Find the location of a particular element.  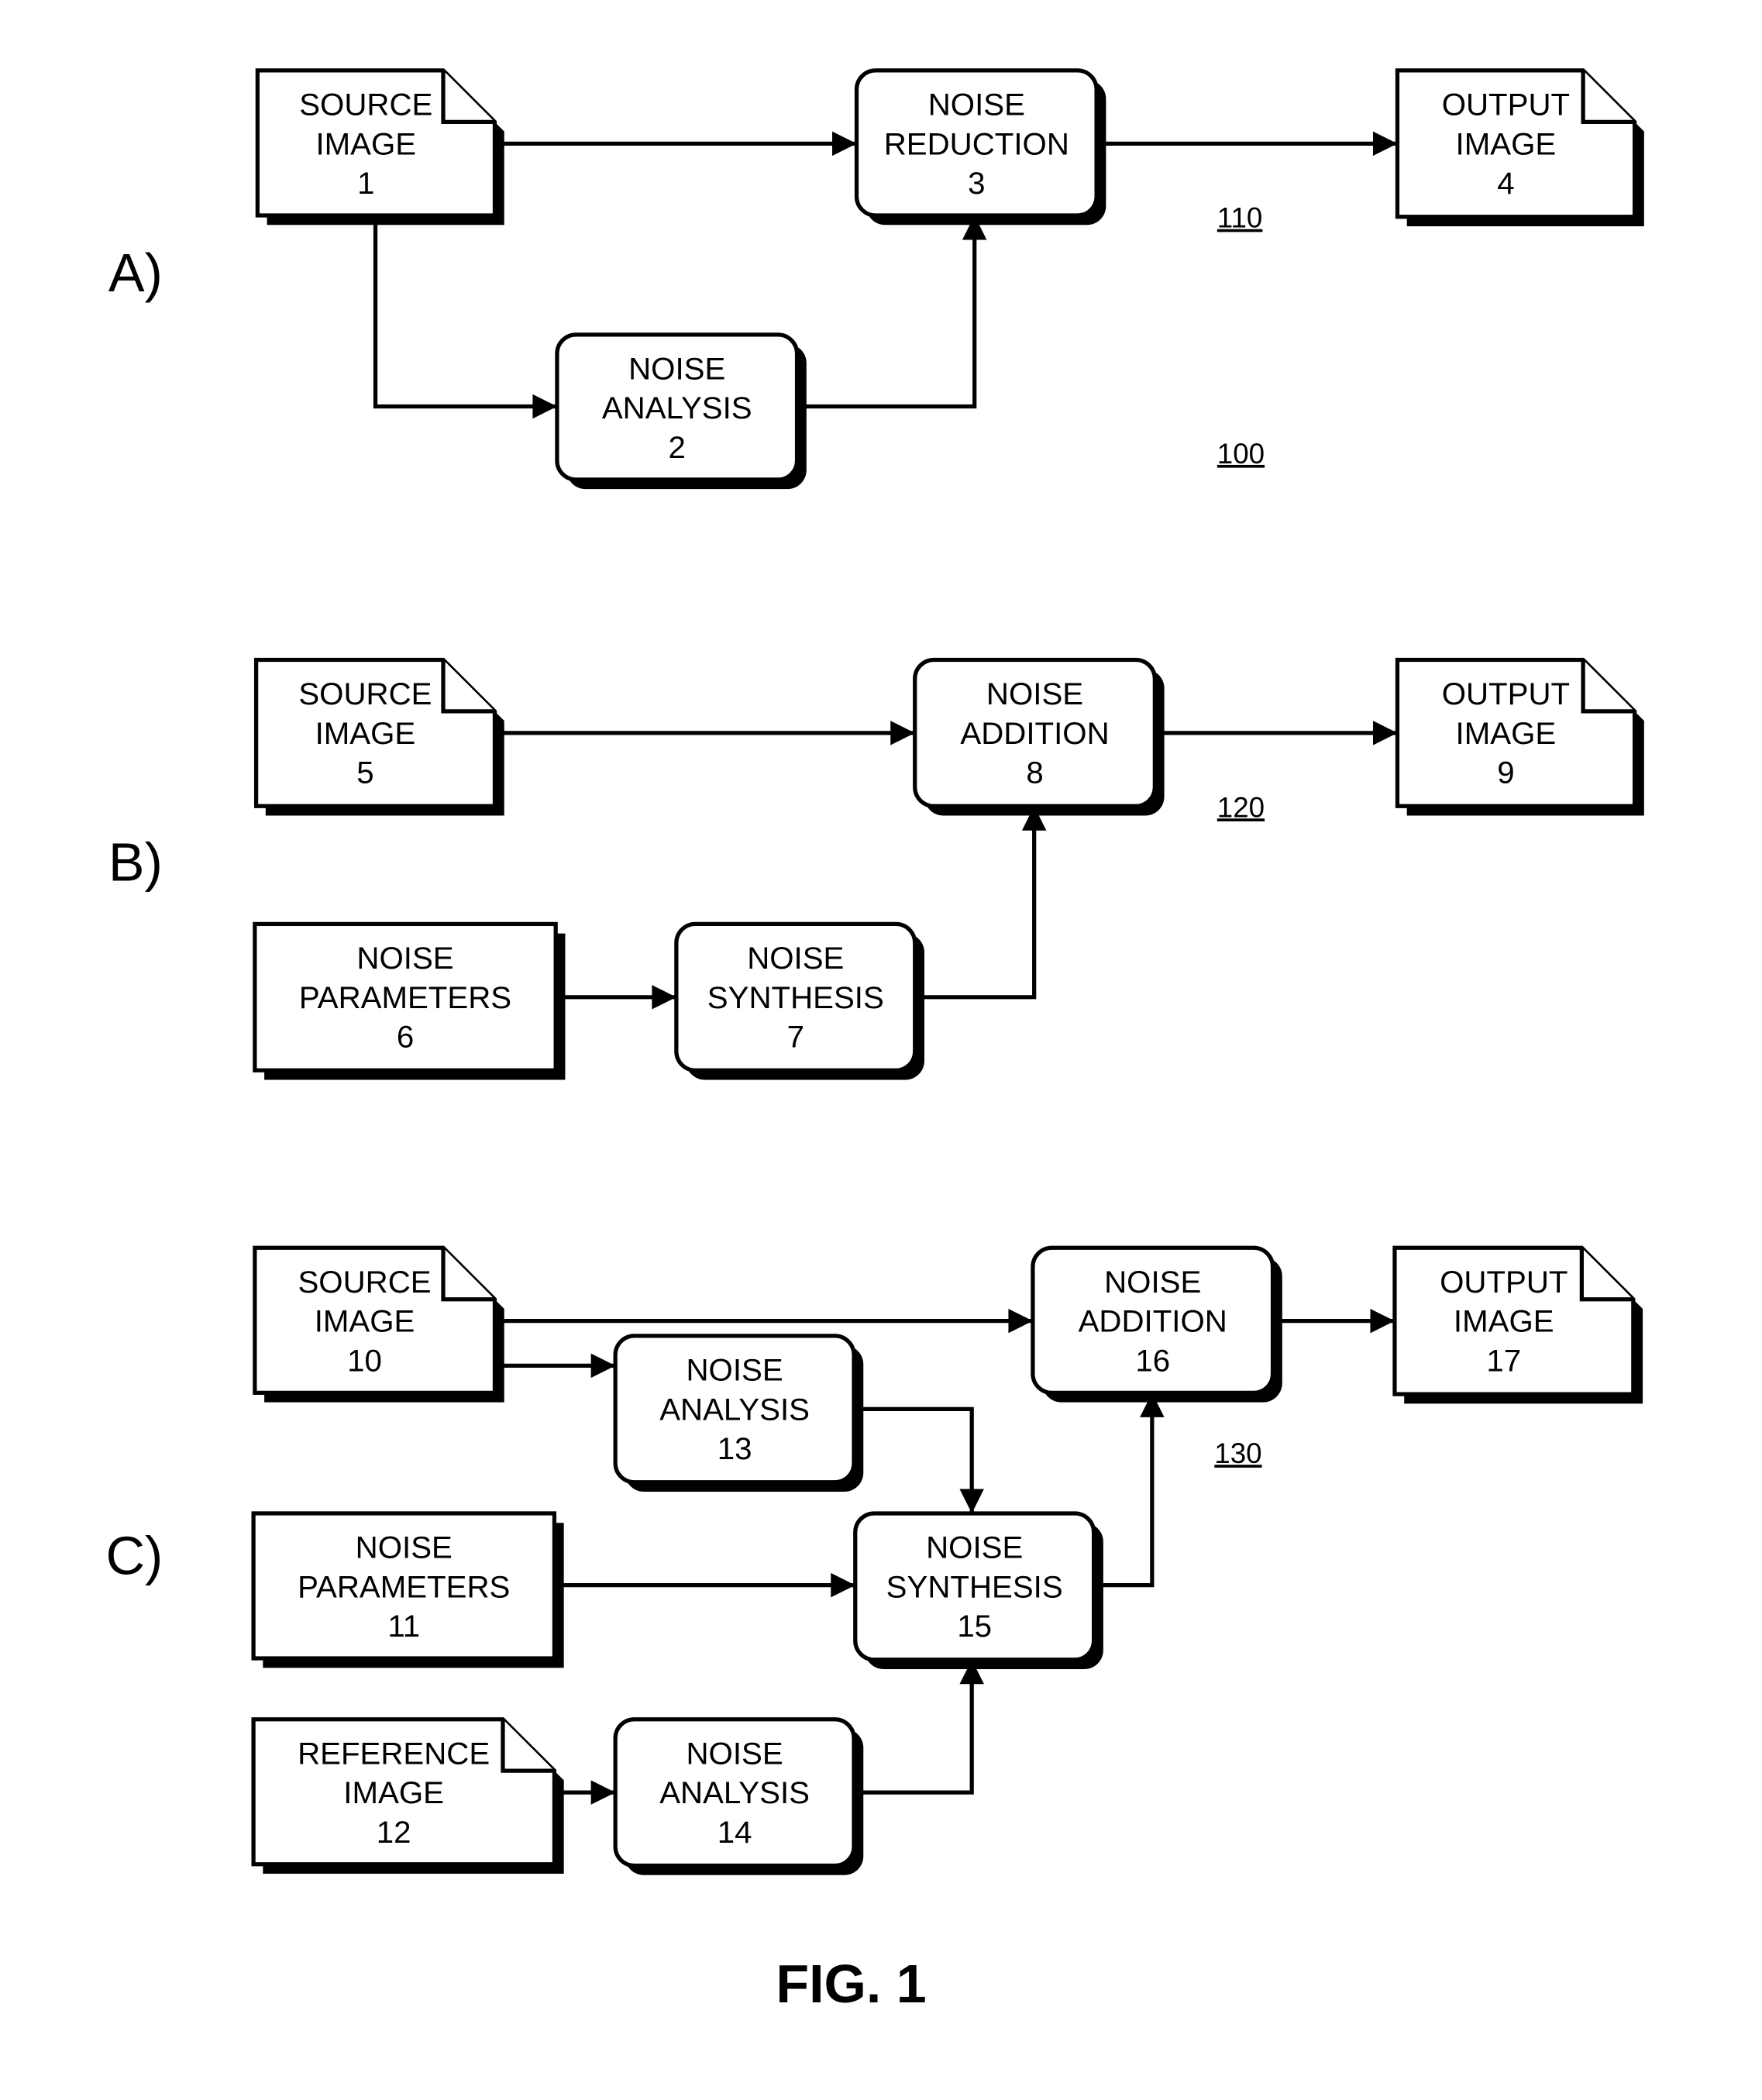

block-noise-parameters-11: NOISE PARAMETERS 11 is located at coordinates (407, 1590).